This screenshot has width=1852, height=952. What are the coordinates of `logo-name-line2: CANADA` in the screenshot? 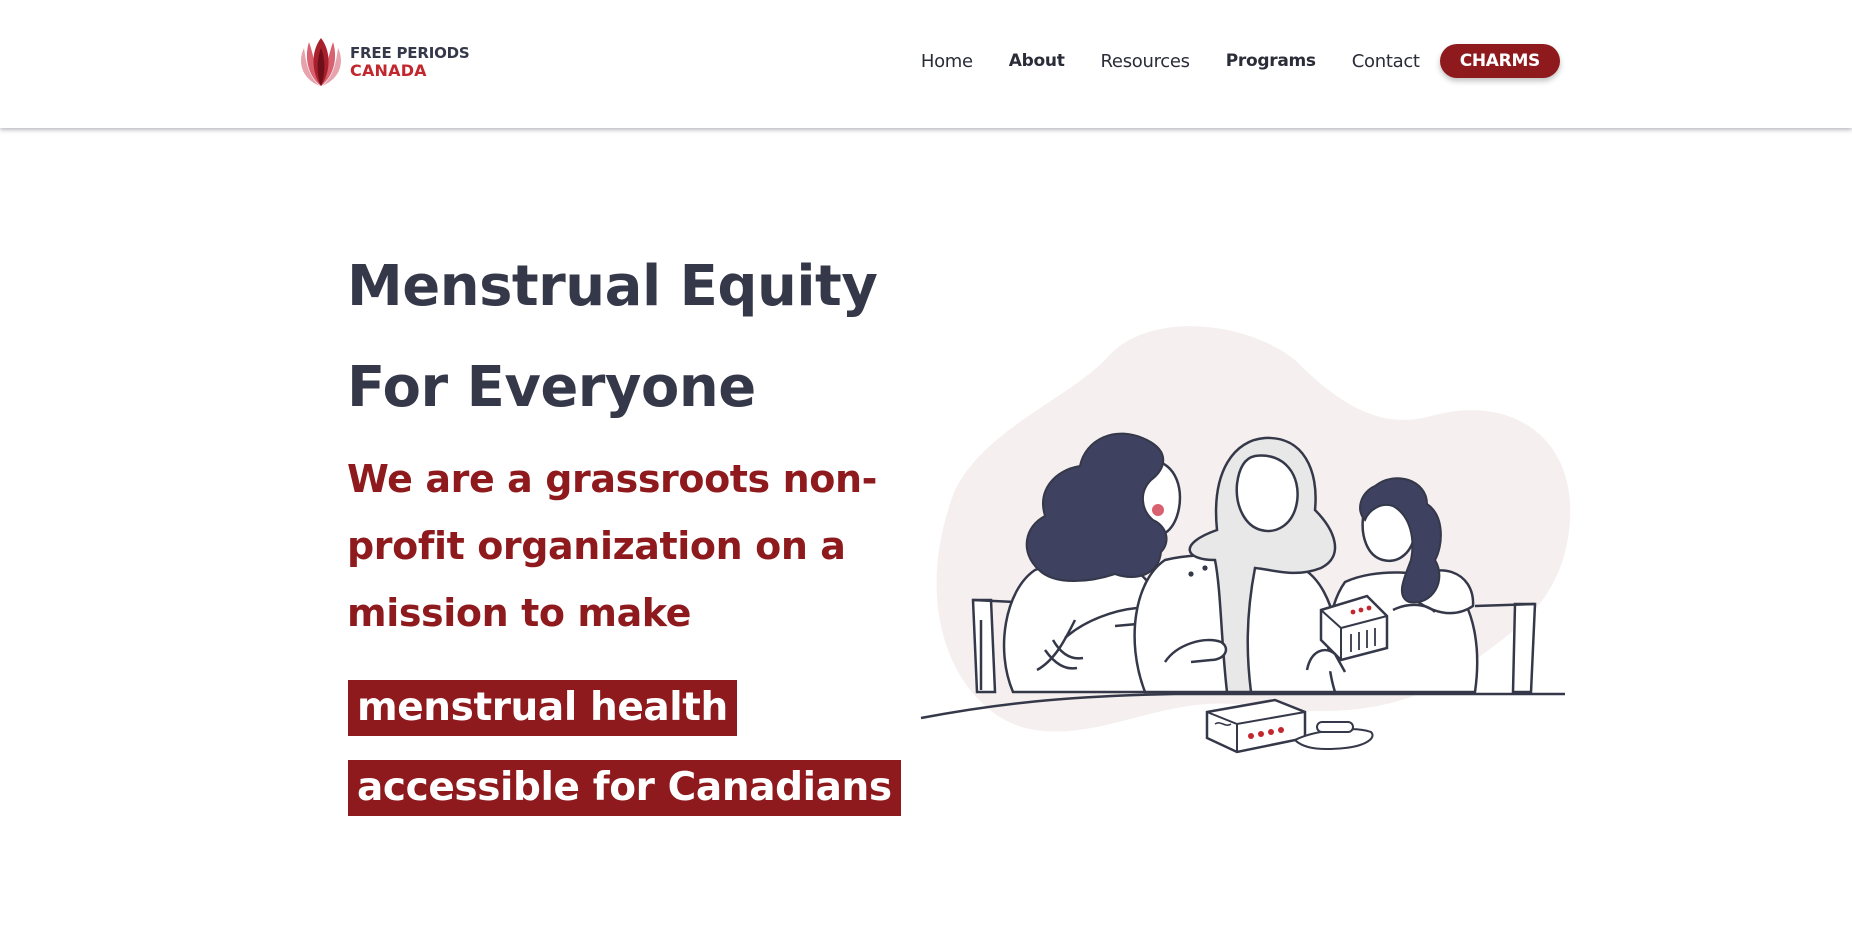 It's located at (388, 70).